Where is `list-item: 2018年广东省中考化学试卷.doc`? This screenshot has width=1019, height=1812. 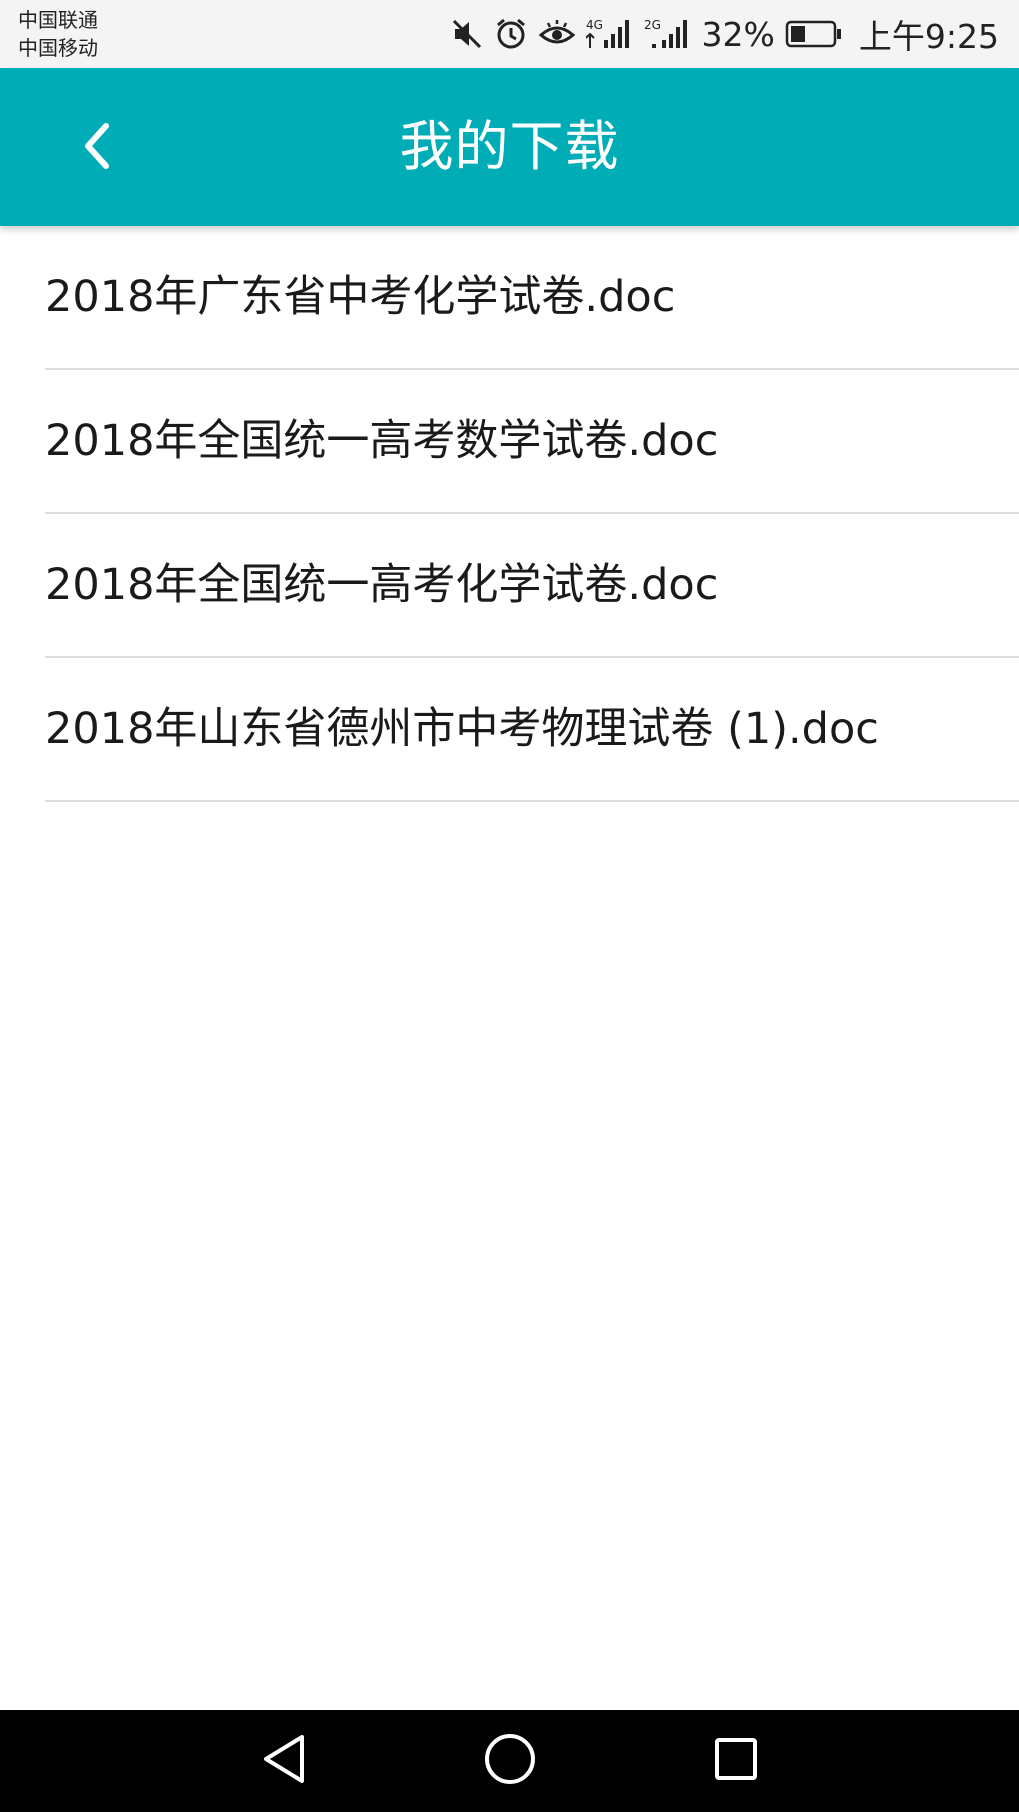 list-item: 2018年广东省中考化学试卷.doc is located at coordinates (509, 298).